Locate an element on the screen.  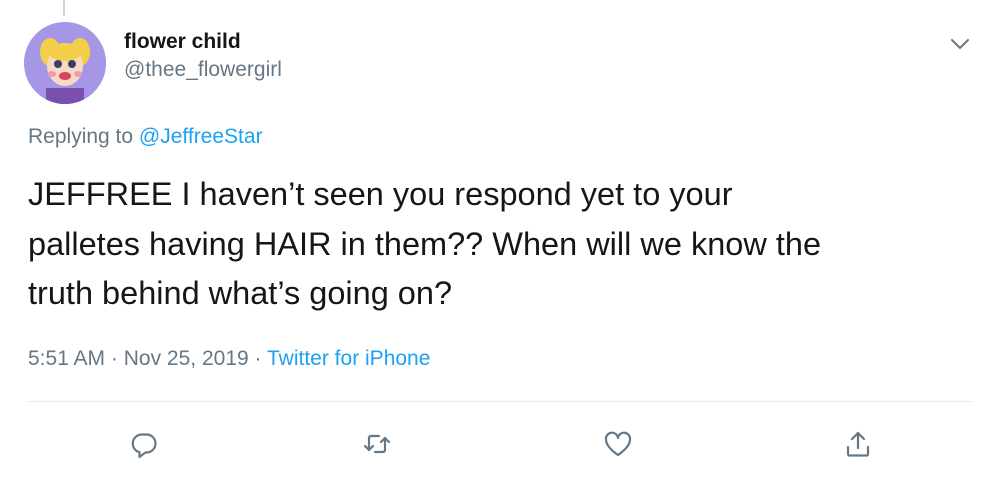
user-handle: @thee_flowergirl is located at coordinates (203, 70).